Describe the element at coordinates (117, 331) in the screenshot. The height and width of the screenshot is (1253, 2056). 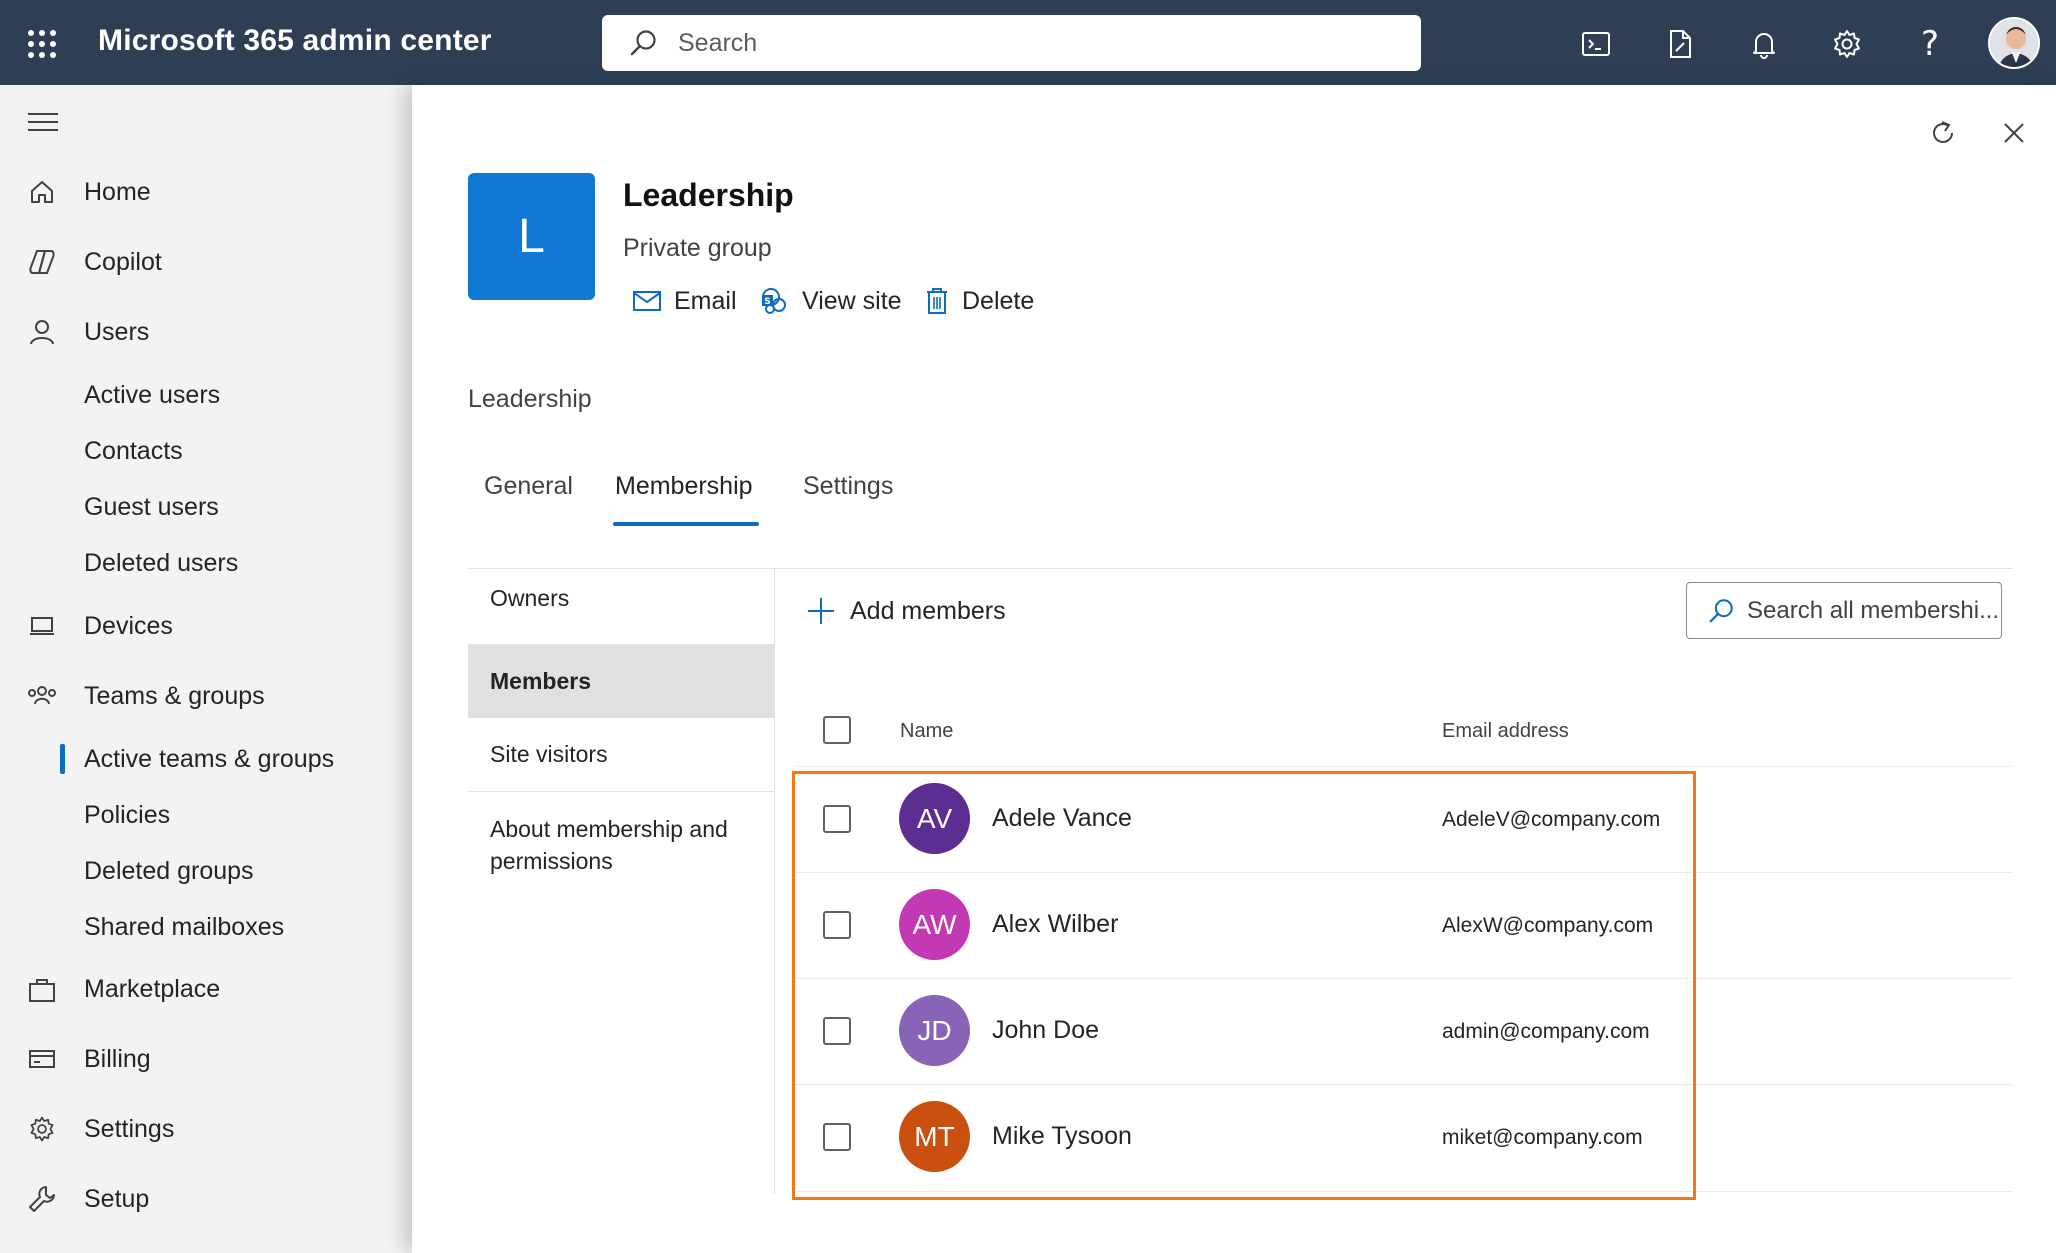
I see `nav-label: Users` at that location.